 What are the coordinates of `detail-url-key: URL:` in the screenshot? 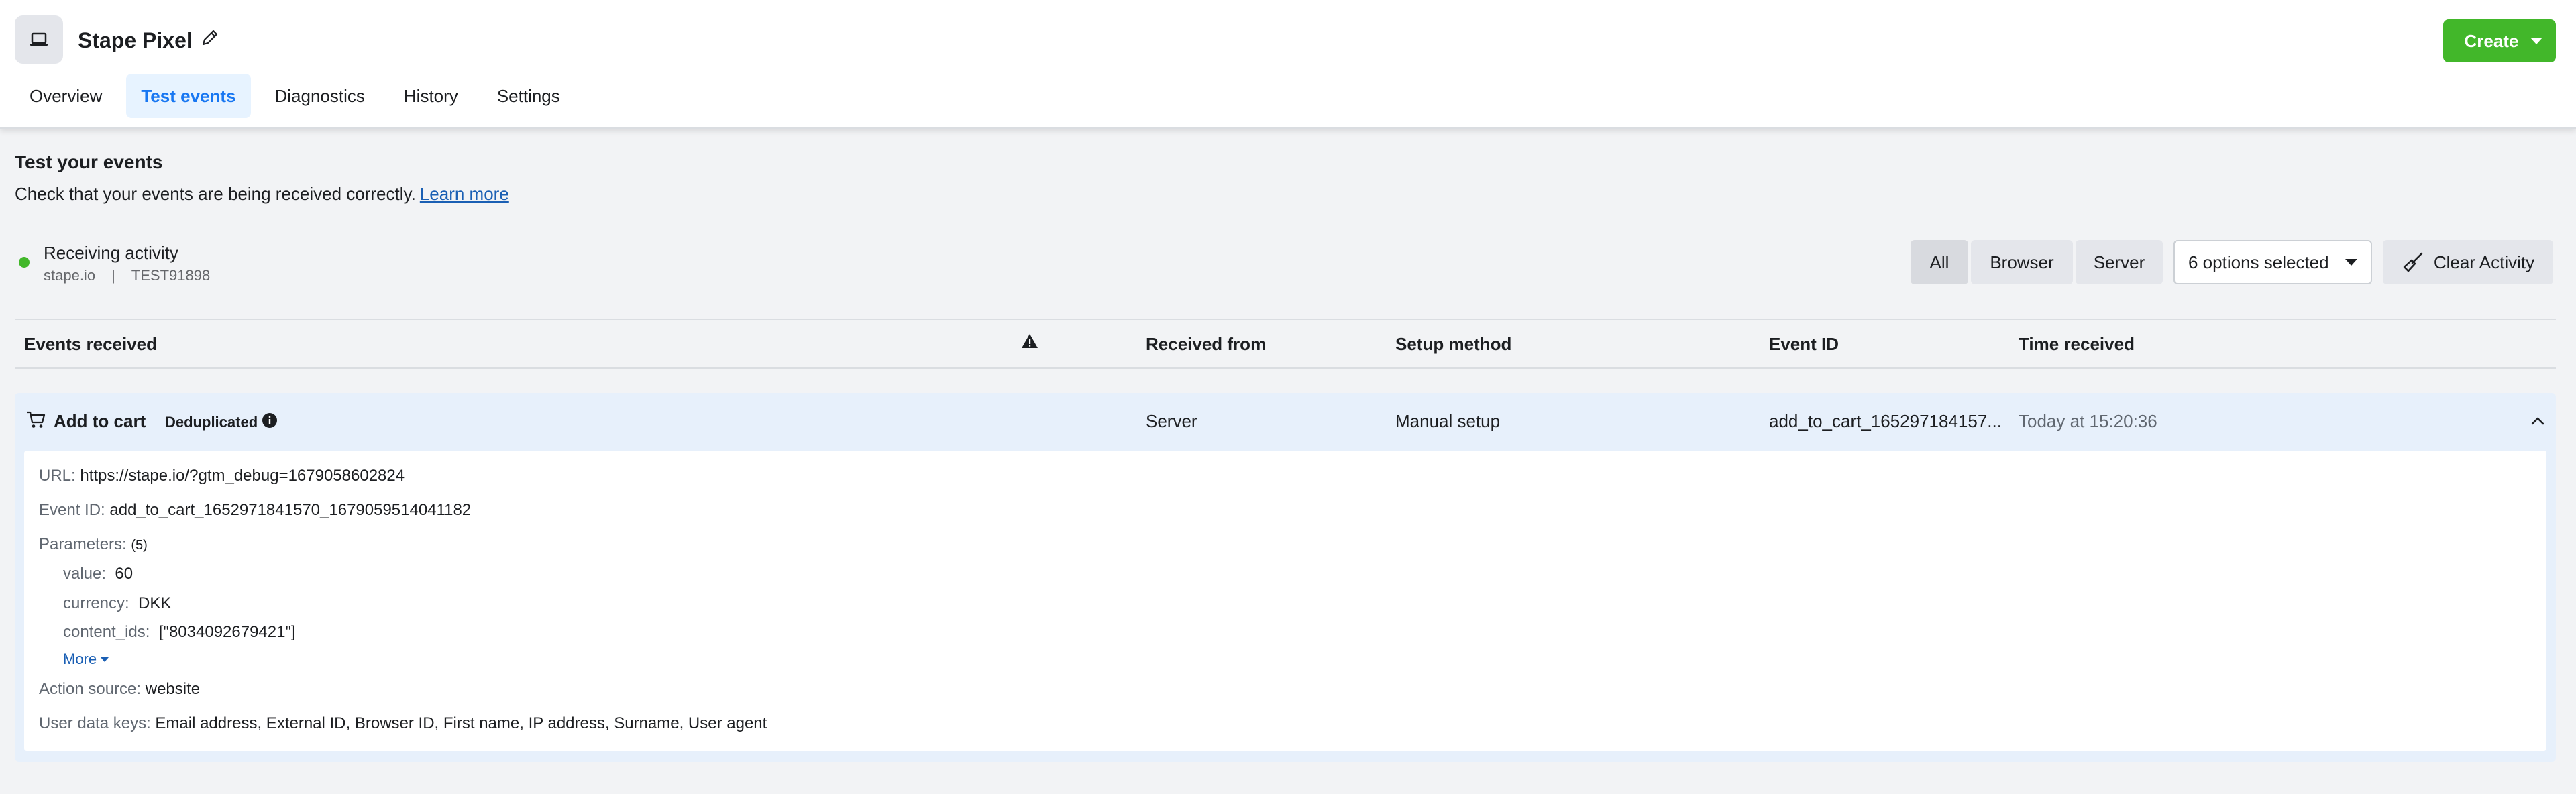 It's located at (57, 476).